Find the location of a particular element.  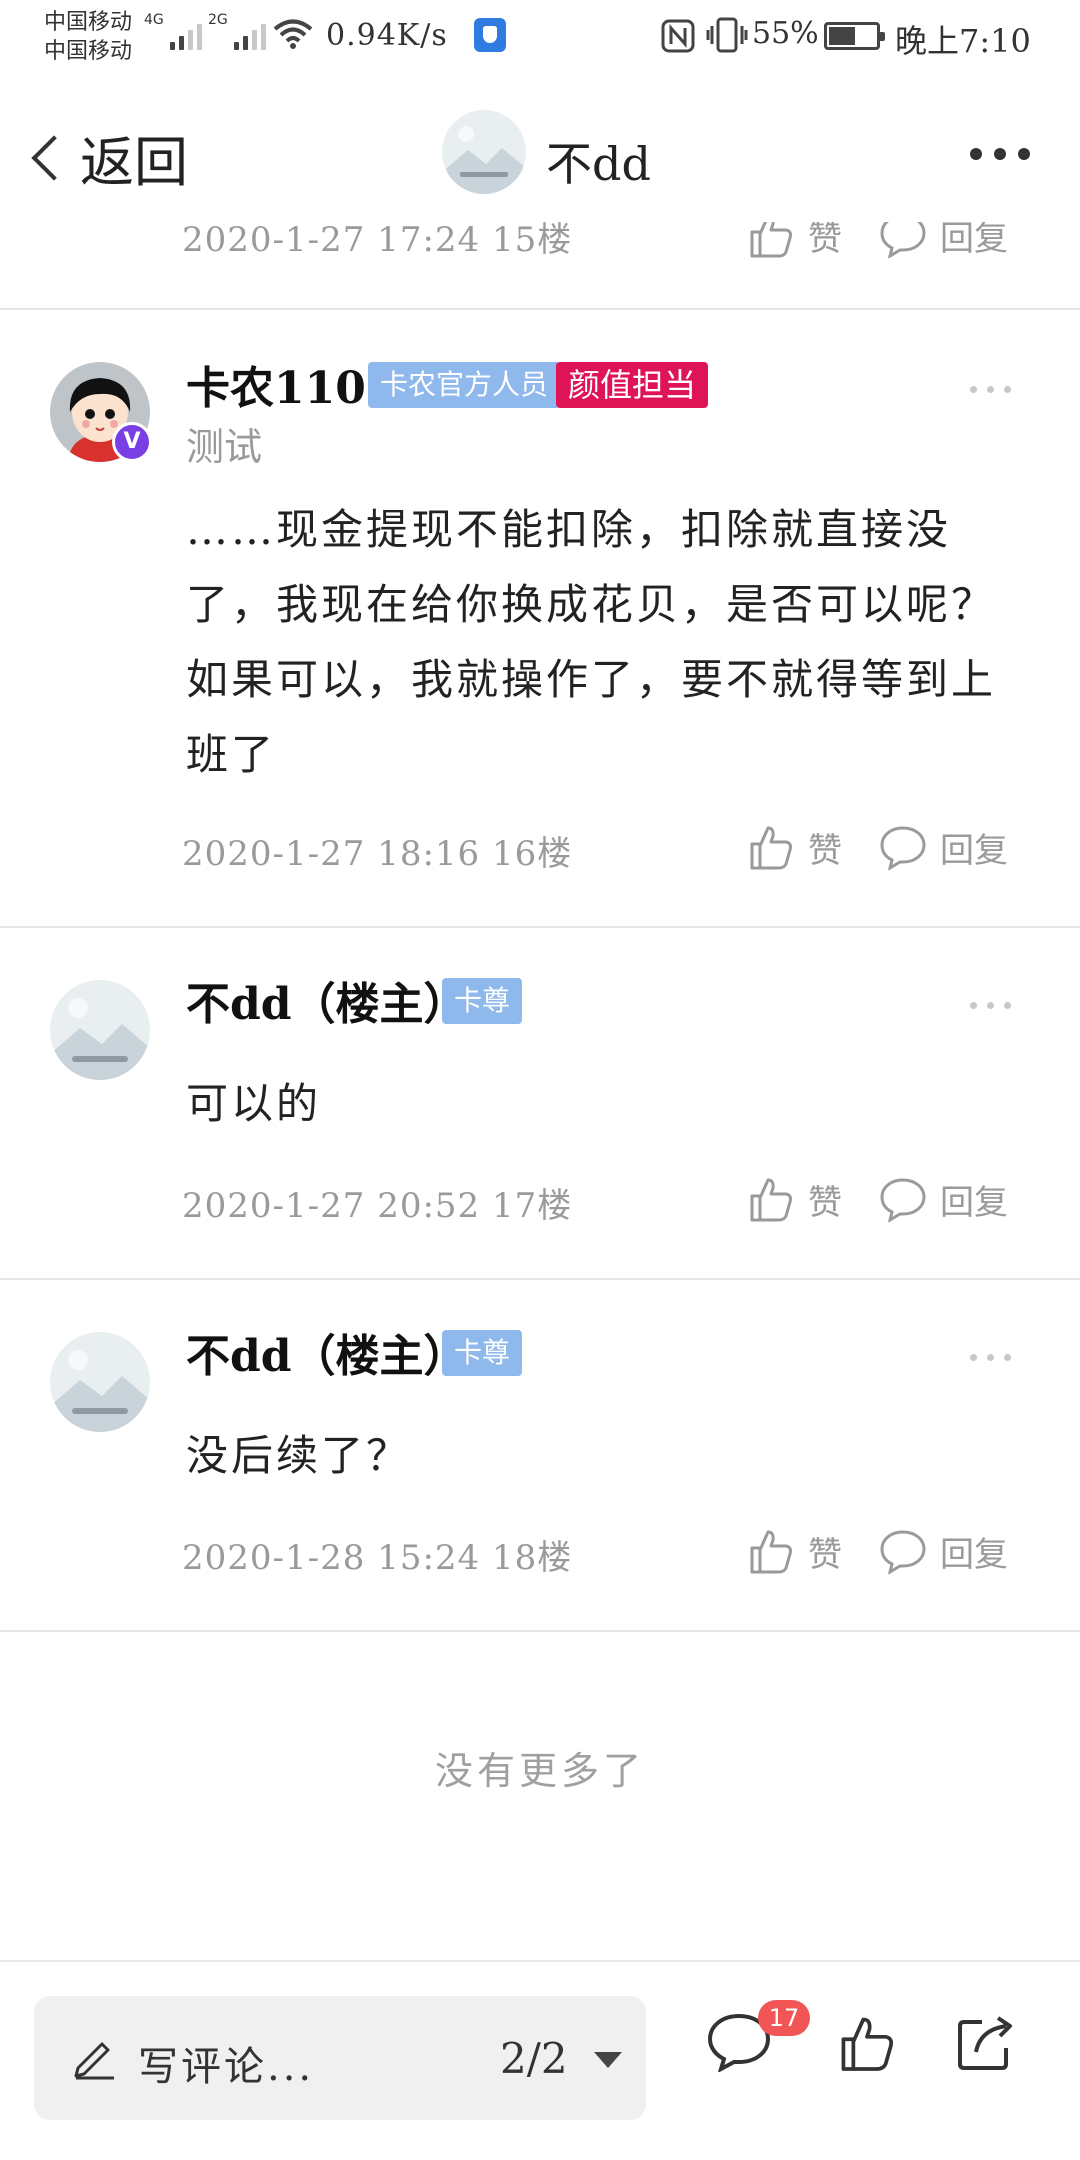

carrier-2: 中国移动 is located at coordinates (88, 51).